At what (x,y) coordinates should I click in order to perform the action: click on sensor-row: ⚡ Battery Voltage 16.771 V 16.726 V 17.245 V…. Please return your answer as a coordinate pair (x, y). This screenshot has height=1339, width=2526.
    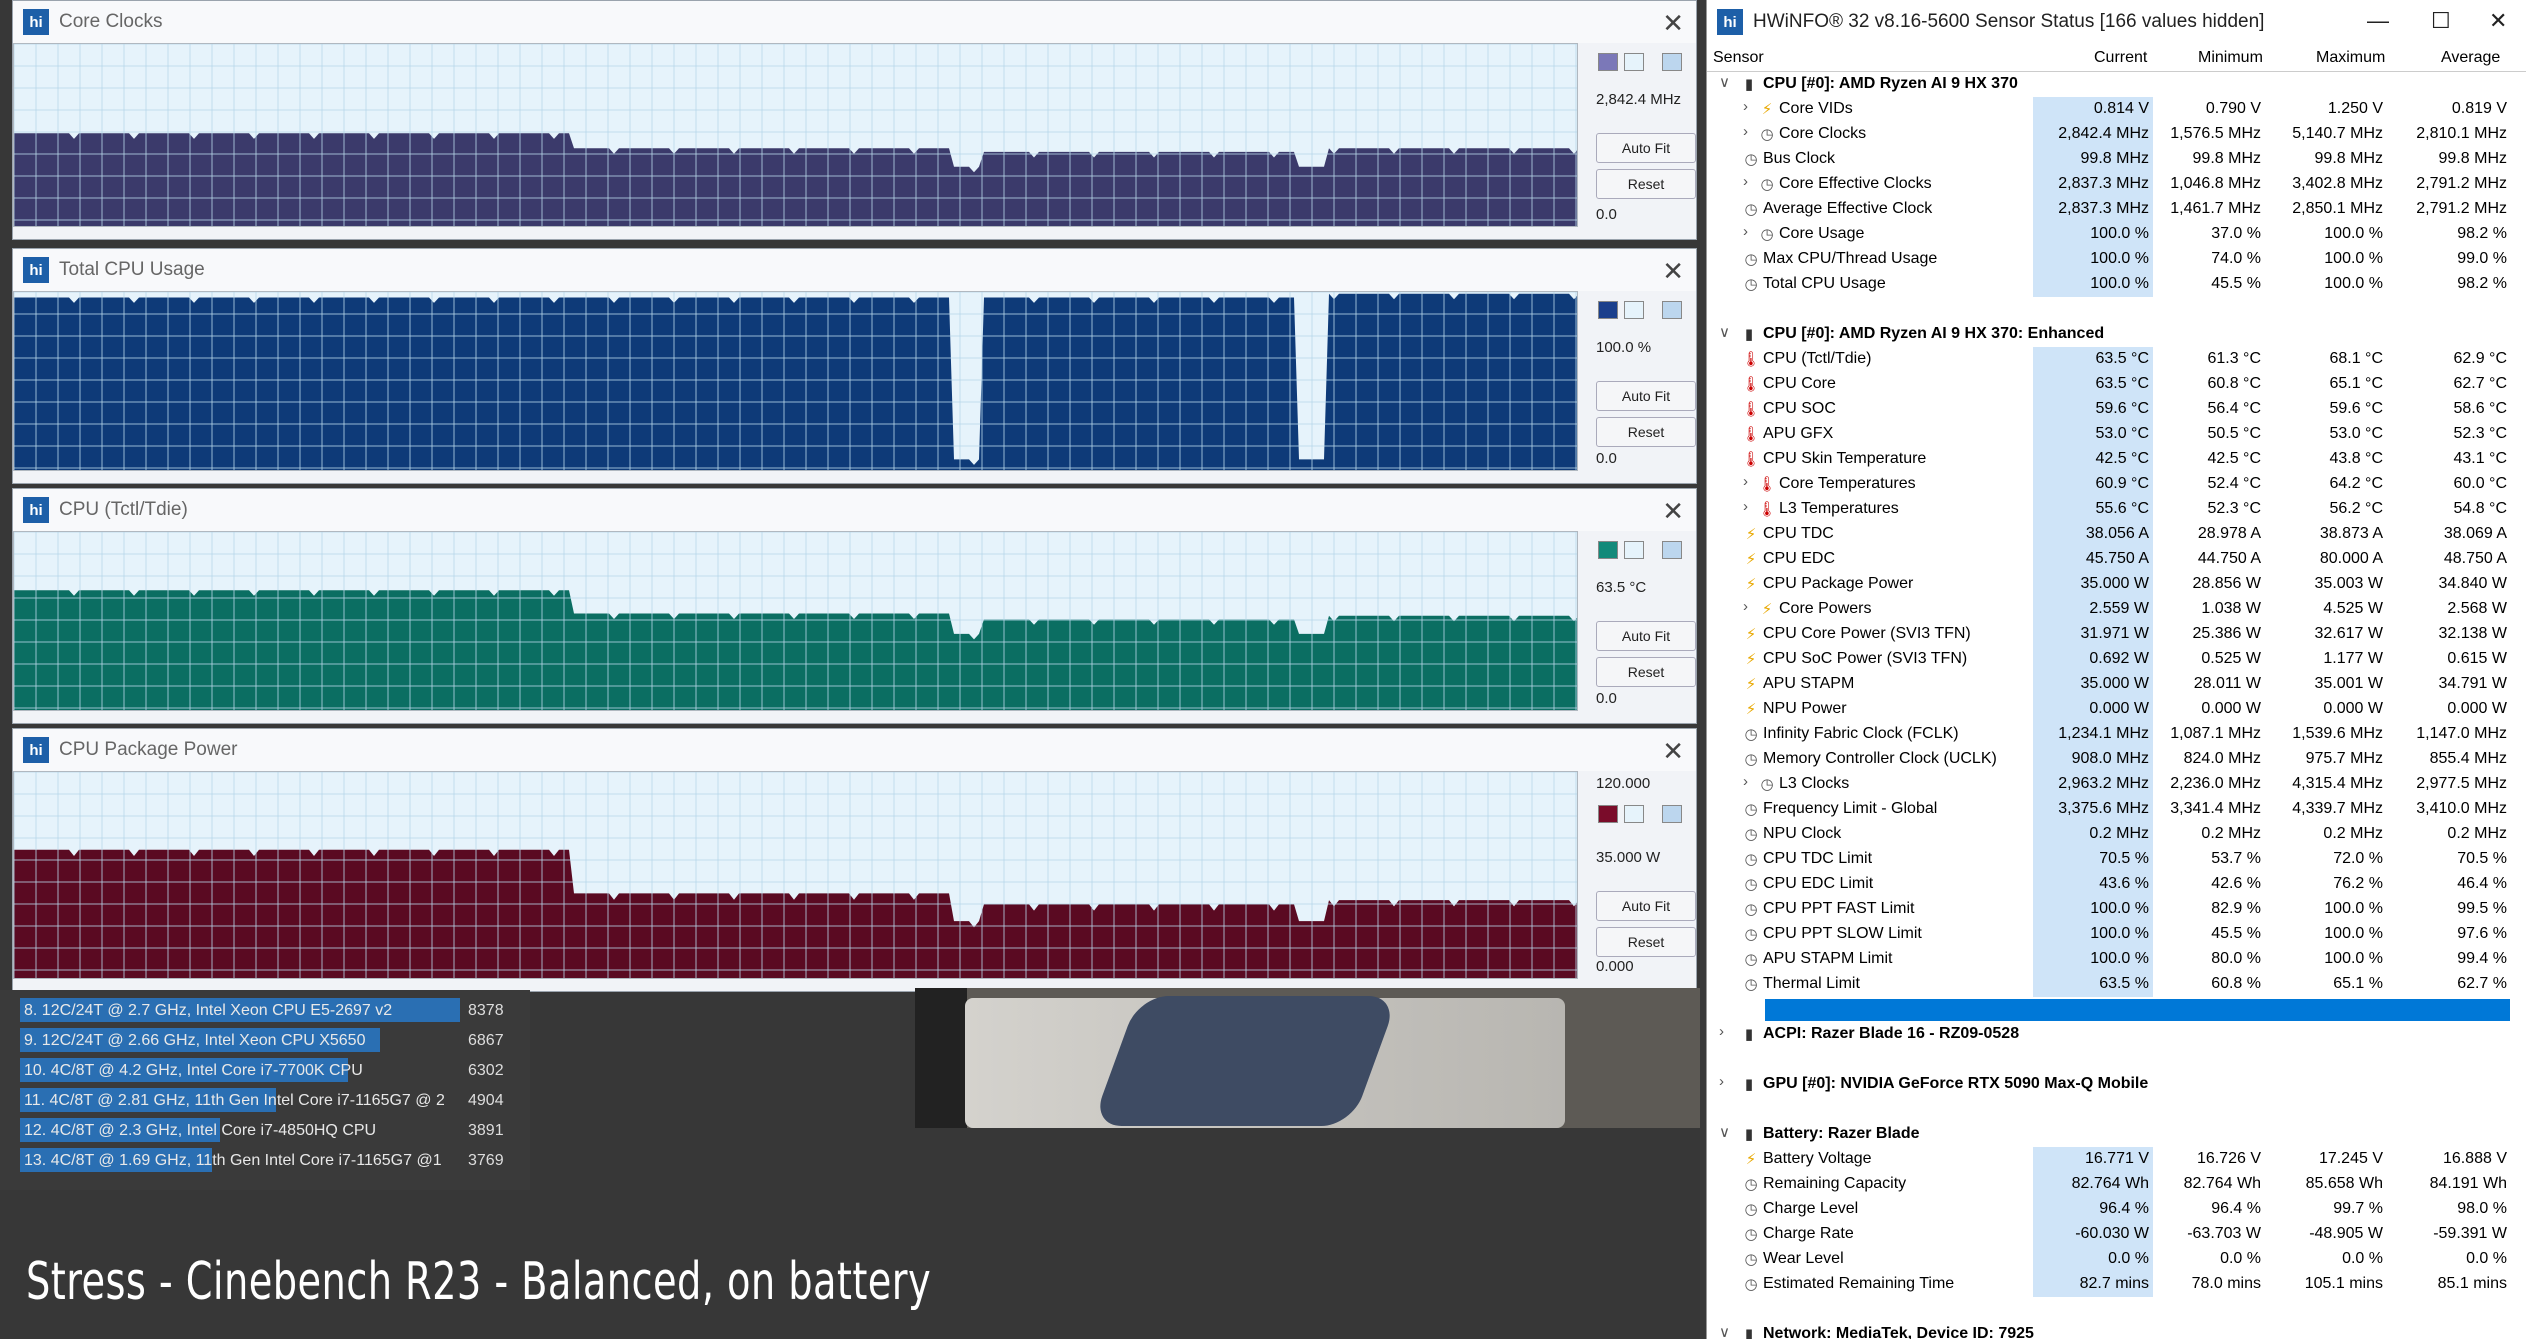
    Looking at the image, I should click on (2116, 1159).